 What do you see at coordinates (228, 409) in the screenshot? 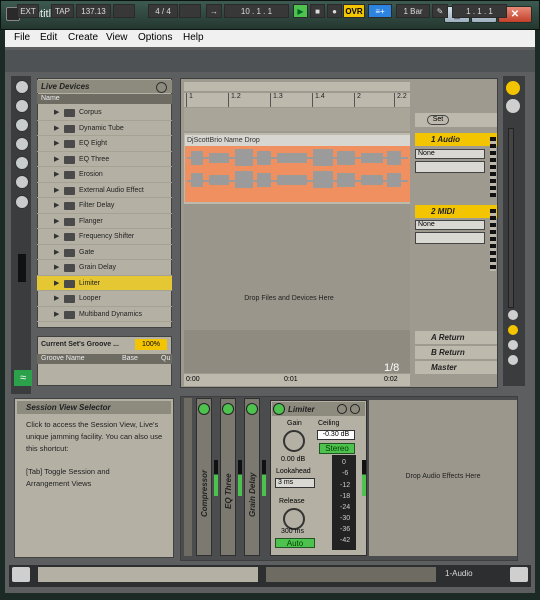
I see `eq-three-power-icon` at bounding box center [228, 409].